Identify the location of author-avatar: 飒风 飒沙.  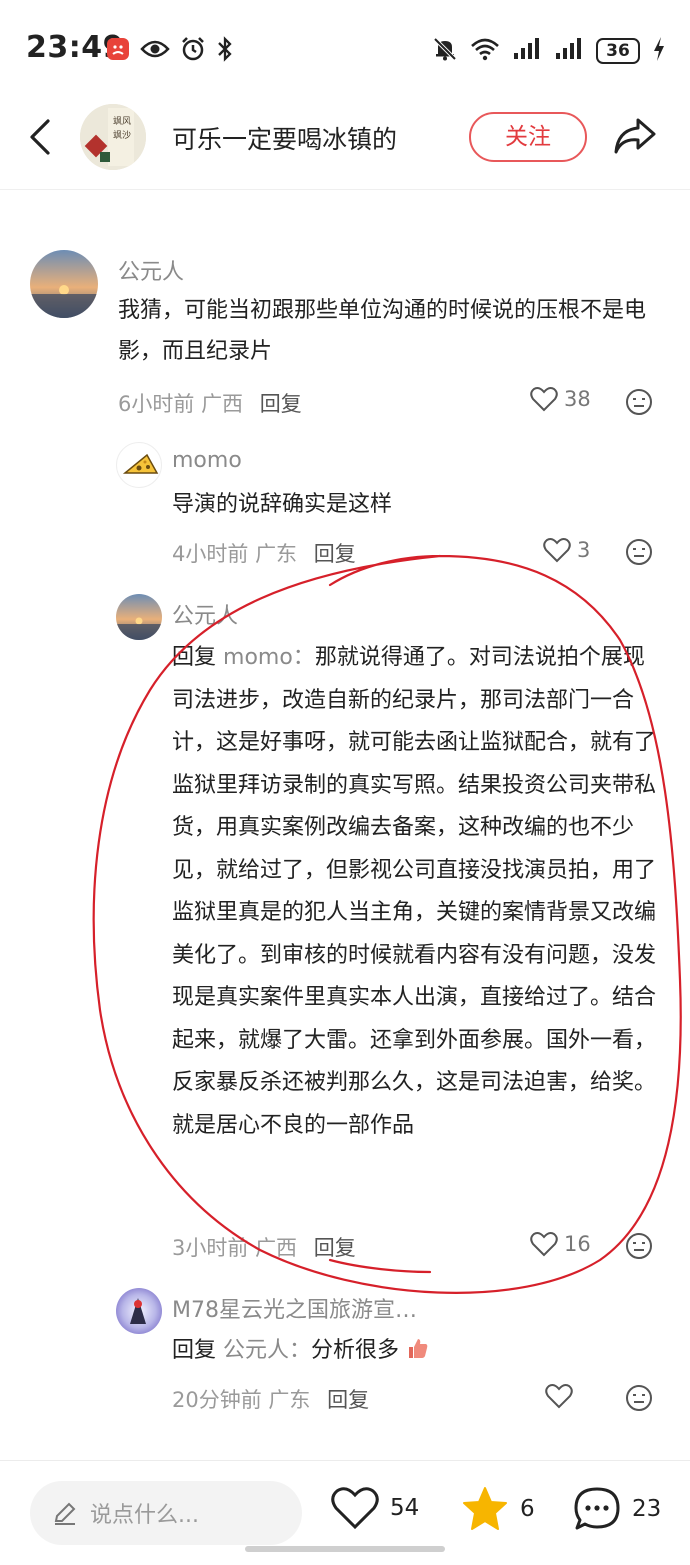
(113, 137).